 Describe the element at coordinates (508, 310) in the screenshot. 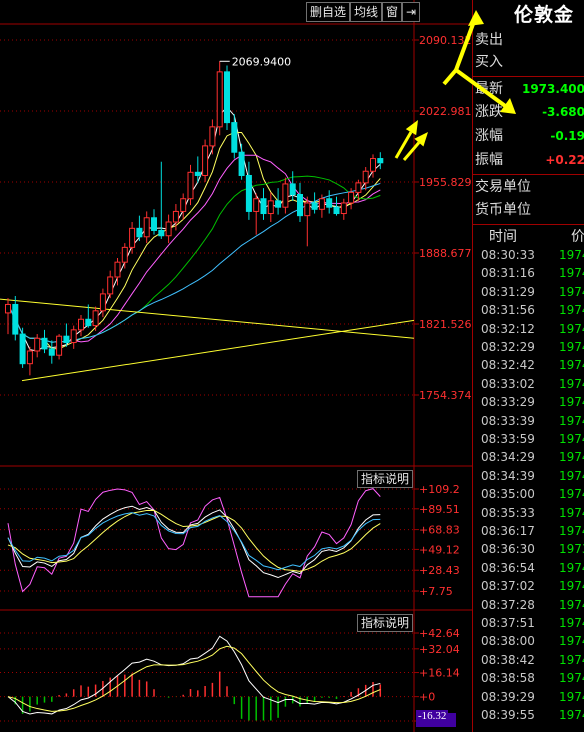

I see `tick-time: 08:31:56` at that location.